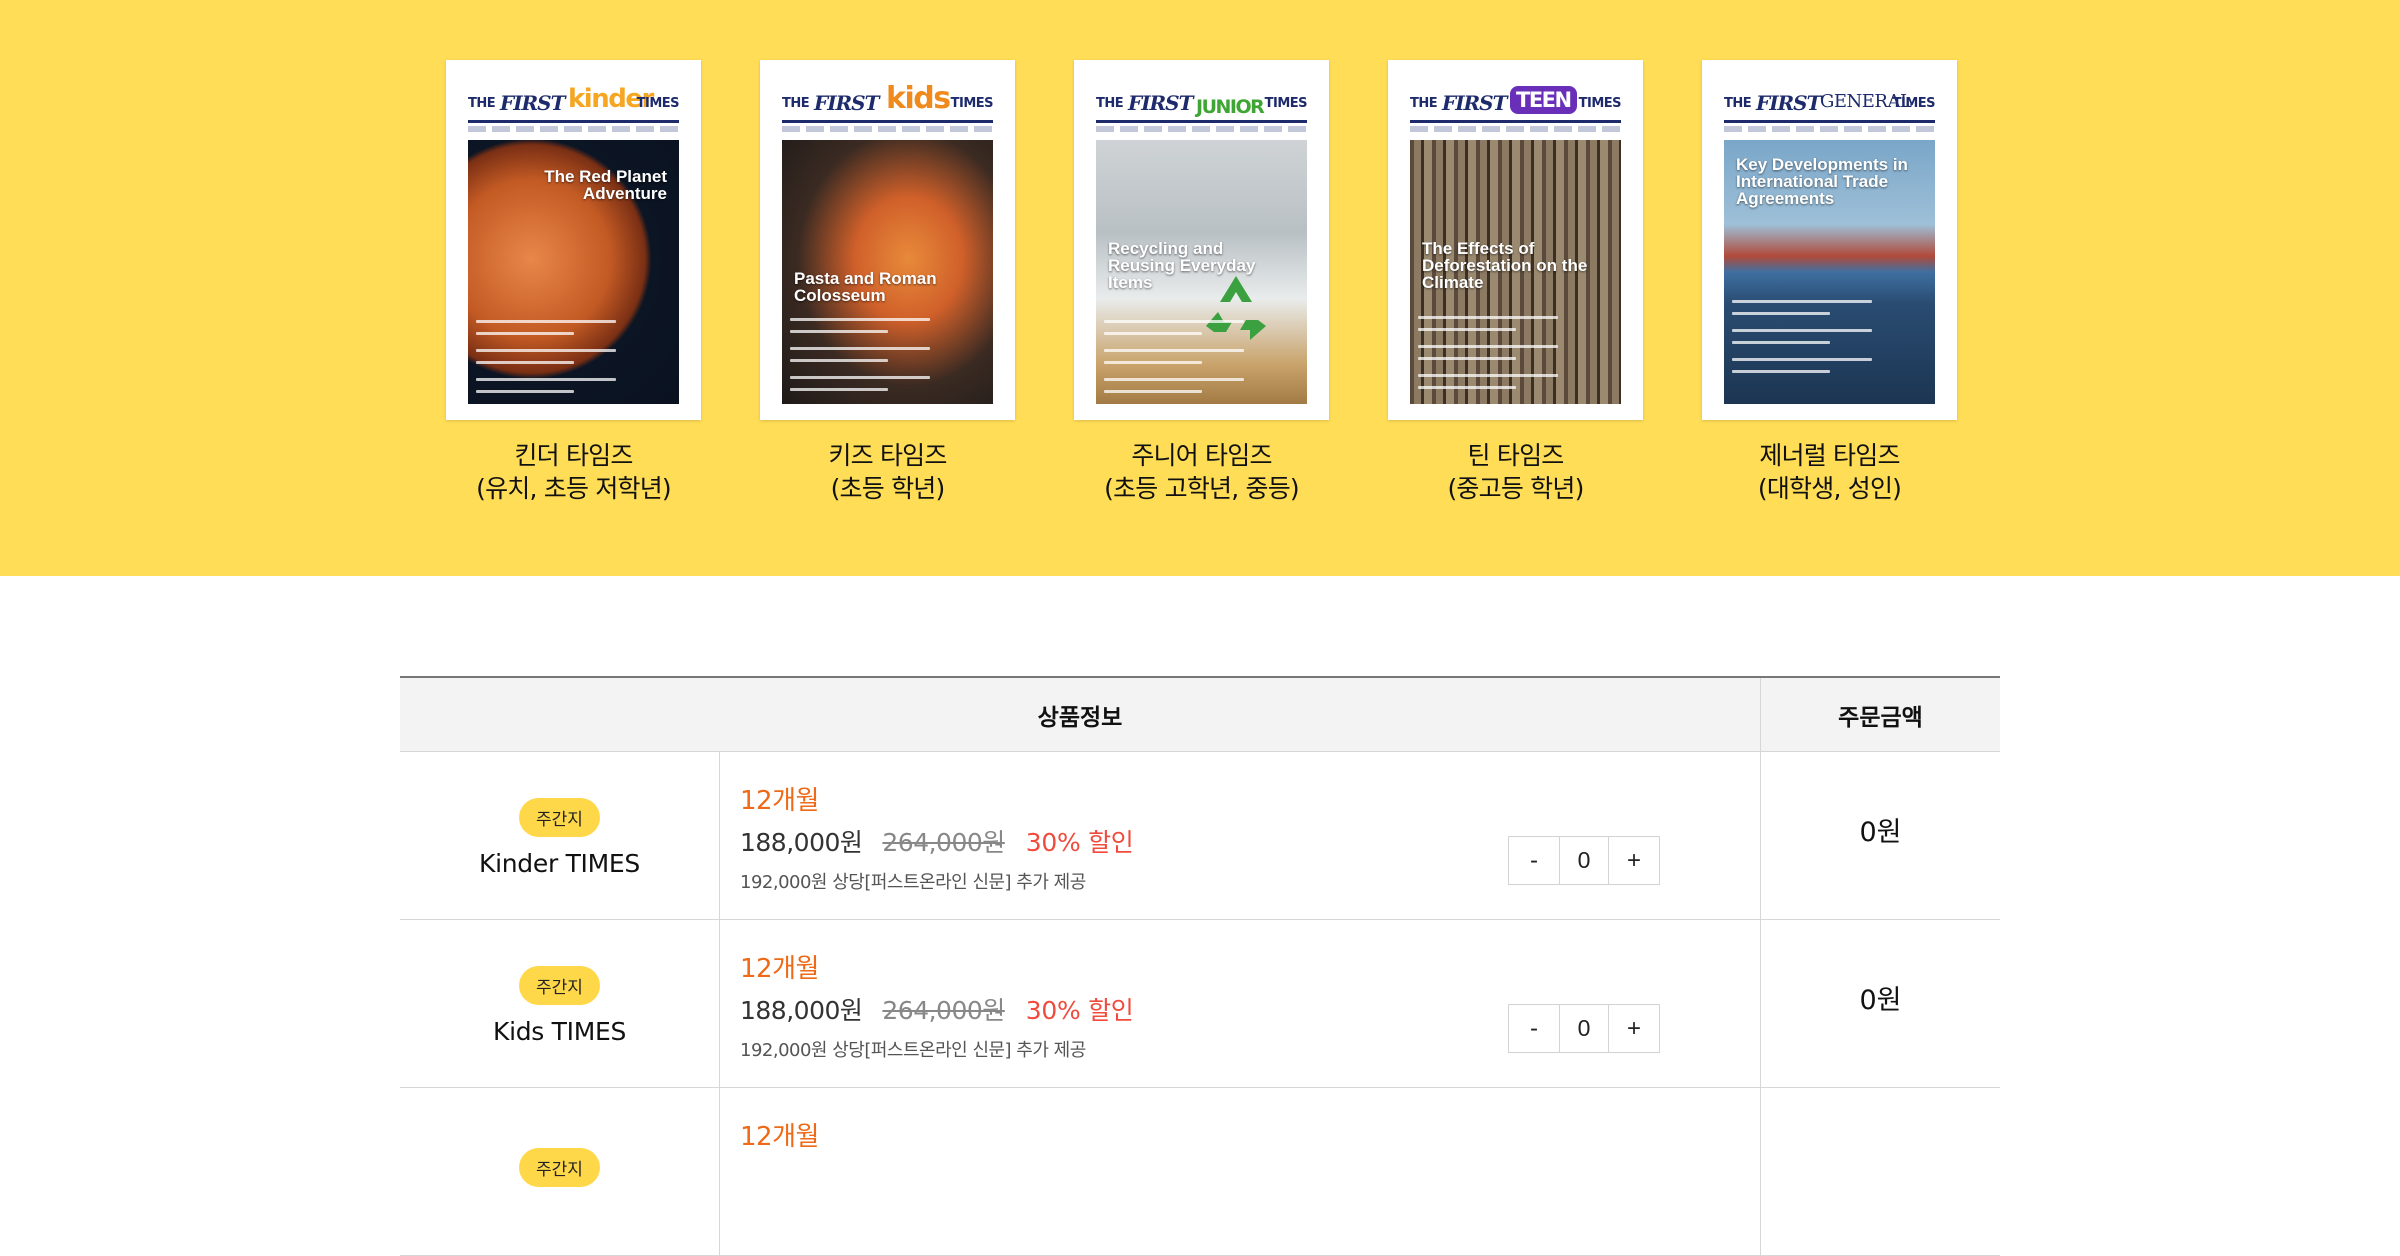  I want to click on original-price: 264,000원, so click(943, 842).